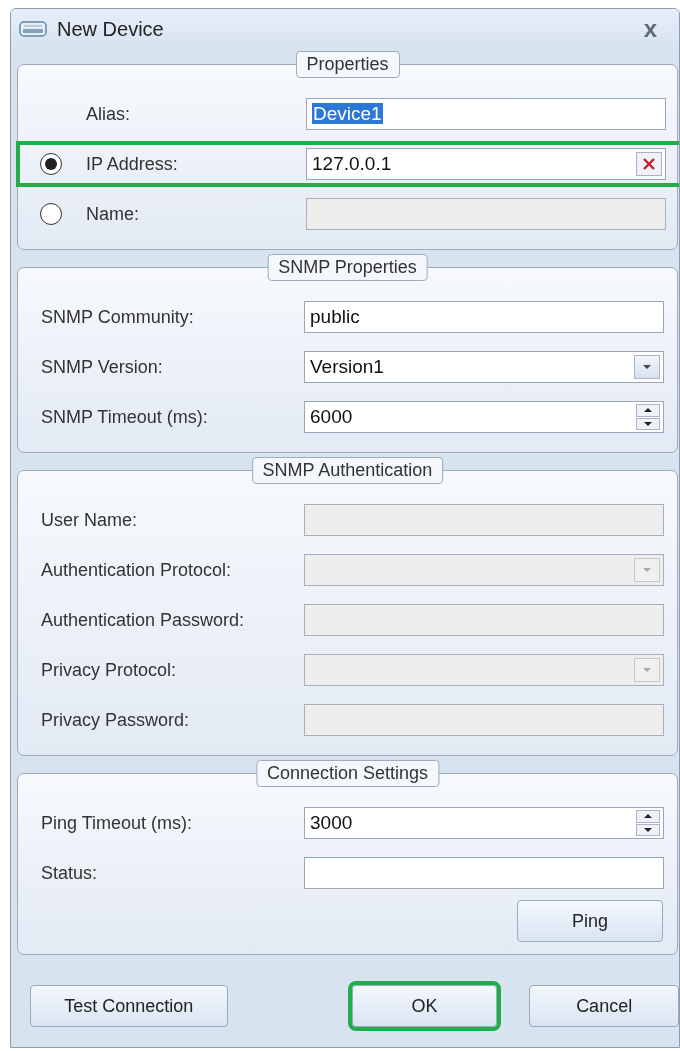 This screenshot has width=680, height=1051. What do you see at coordinates (604, 1006) in the screenshot?
I see `cancel-button: Cancel` at bounding box center [604, 1006].